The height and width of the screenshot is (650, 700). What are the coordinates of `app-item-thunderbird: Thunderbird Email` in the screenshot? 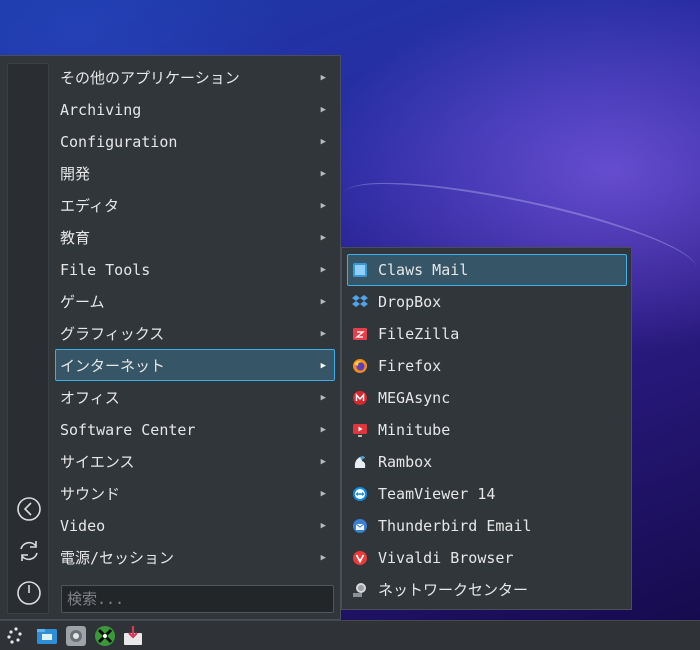 It's located at (487, 526).